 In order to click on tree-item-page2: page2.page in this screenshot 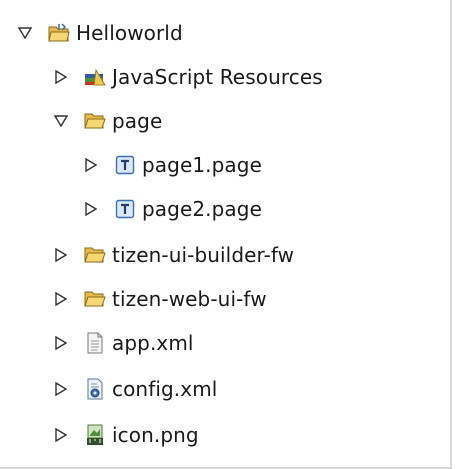, I will do `click(172, 209)`.